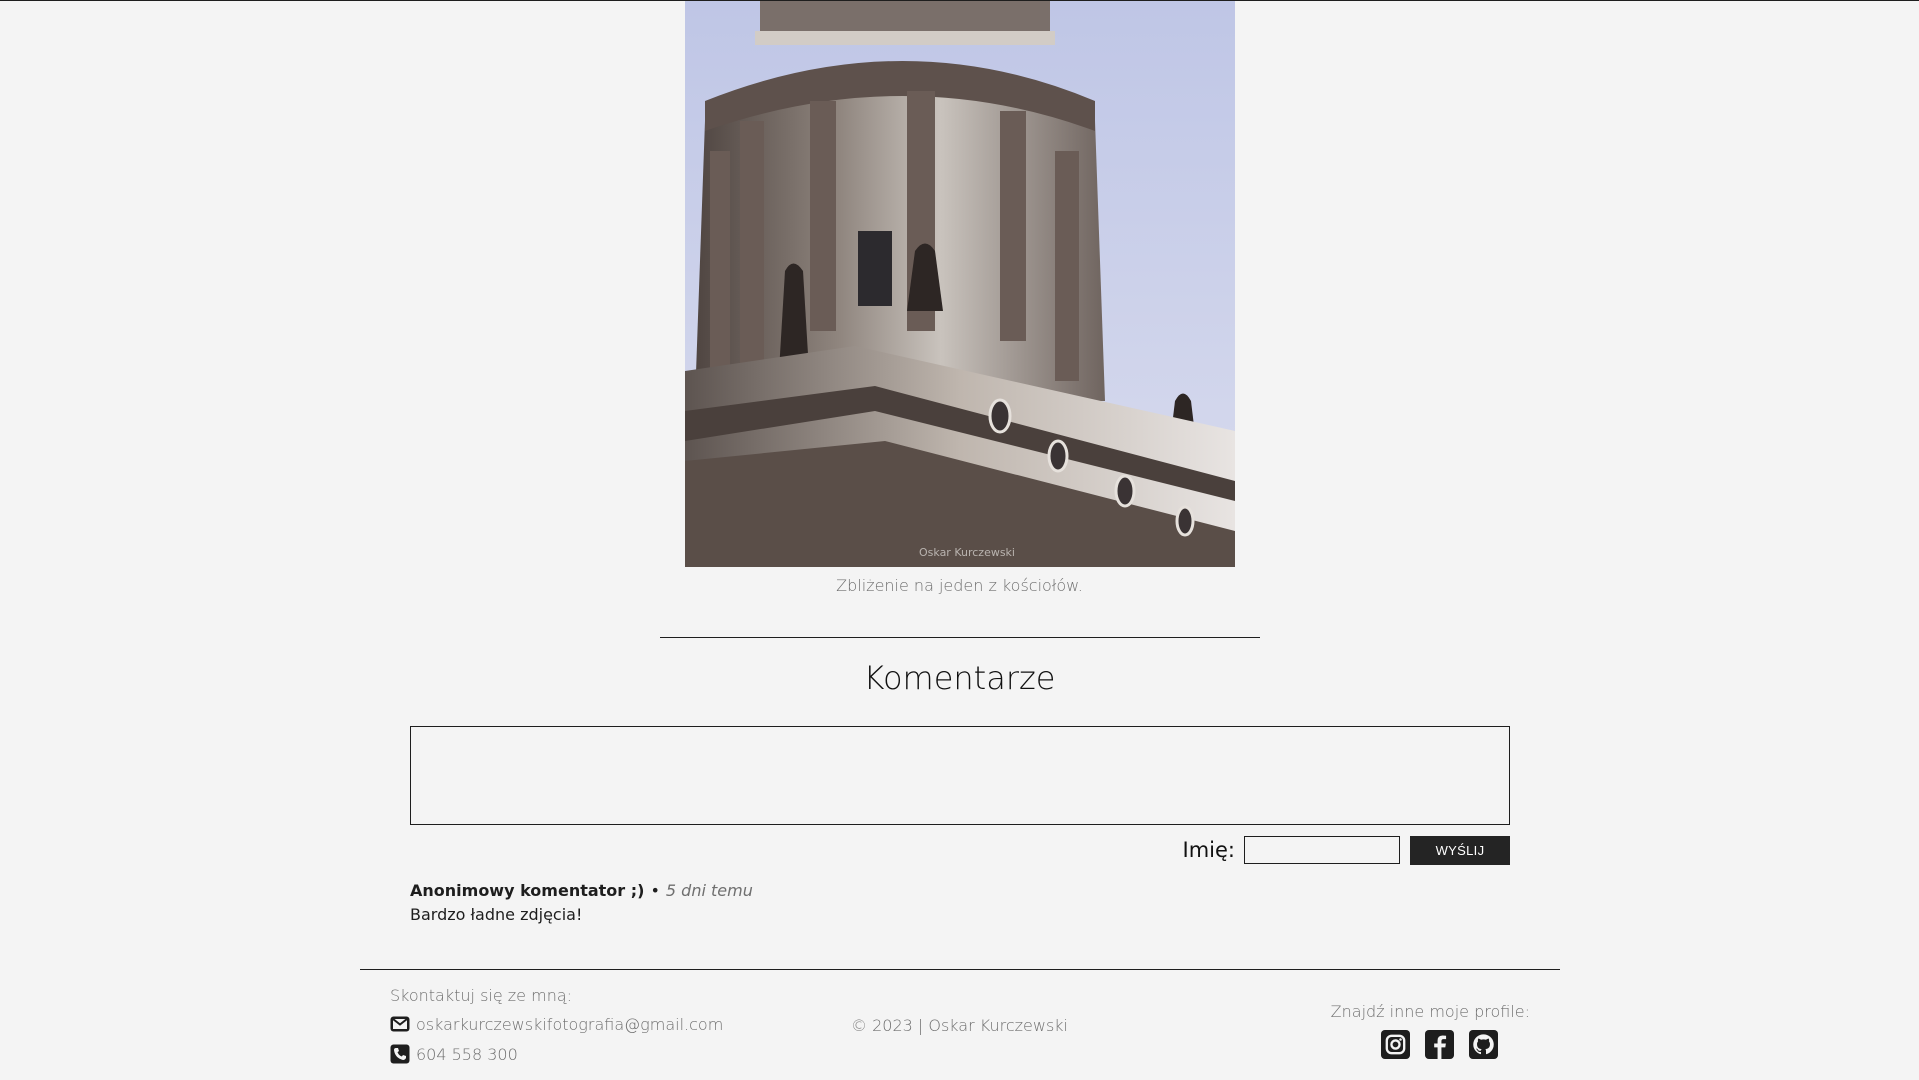 This screenshot has width=1919, height=1080. What do you see at coordinates (496, 914) in the screenshot?
I see `comment-text: Bardzo ładne zdjęcia!` at bounding box center [496, 914].